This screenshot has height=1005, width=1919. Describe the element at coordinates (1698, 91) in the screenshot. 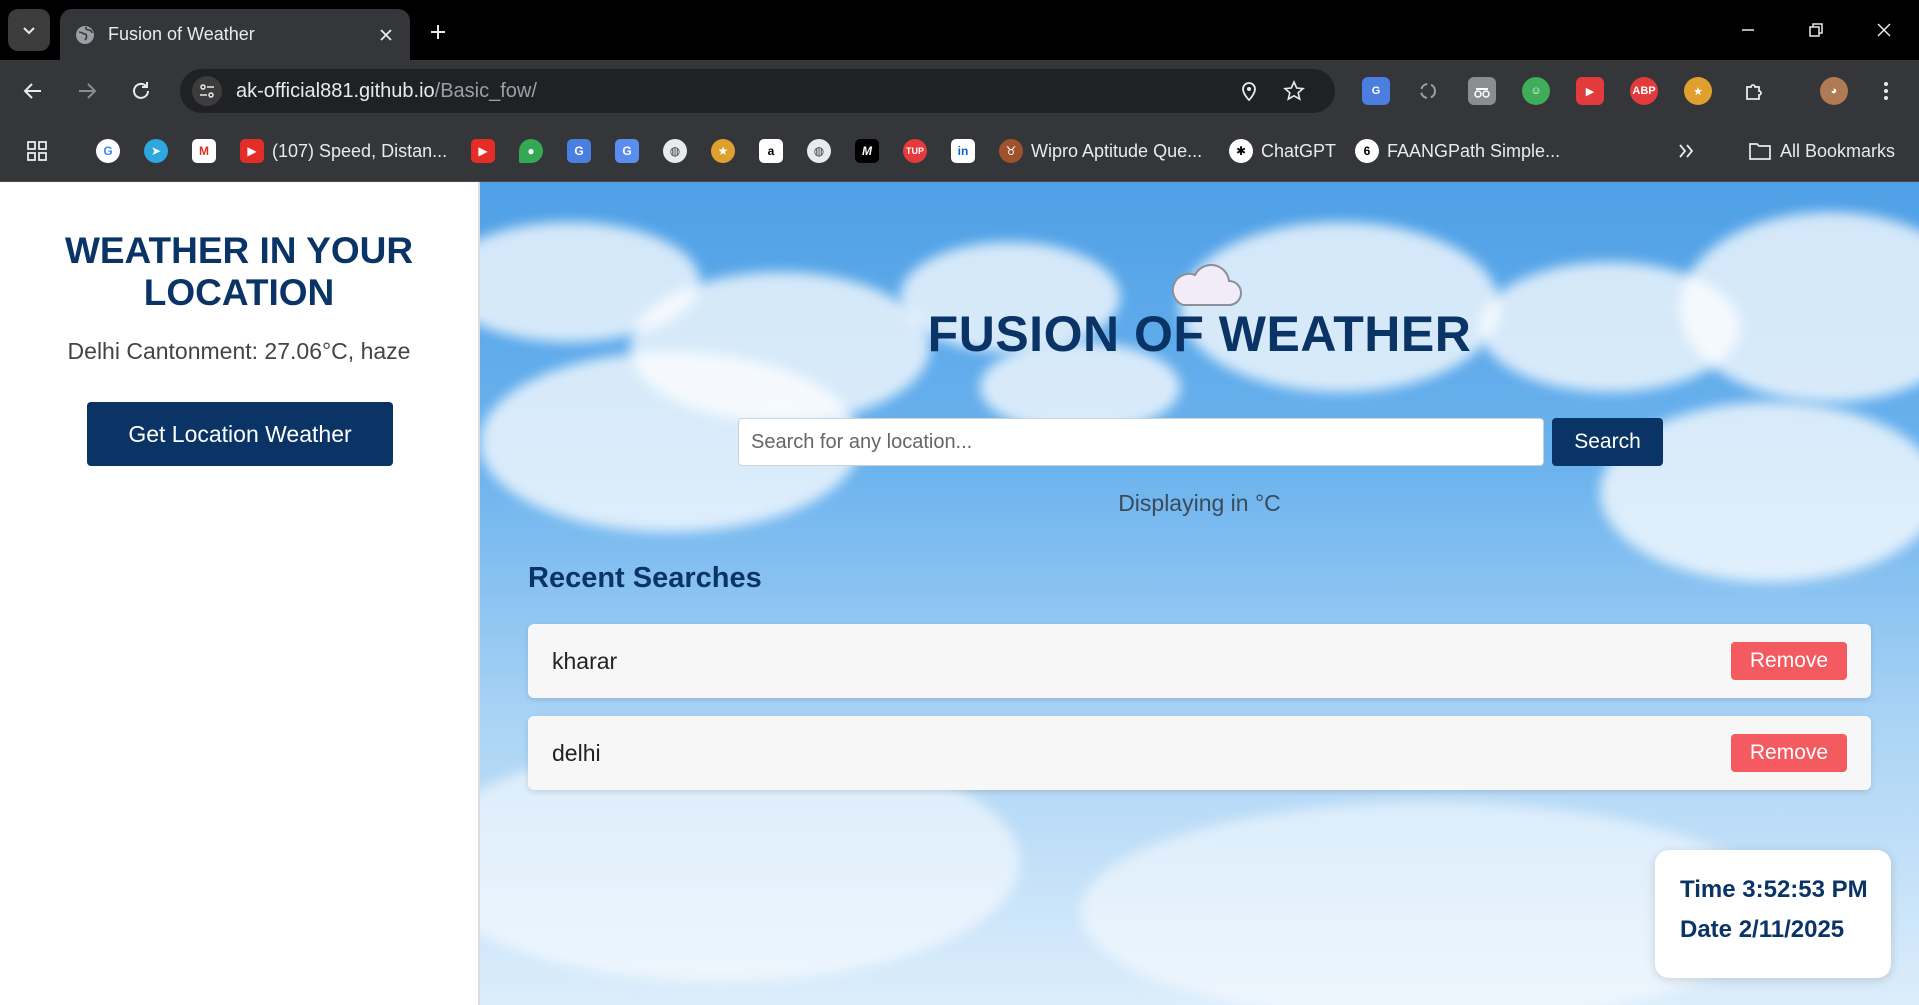

I see `medal-icon: ★` at that location.